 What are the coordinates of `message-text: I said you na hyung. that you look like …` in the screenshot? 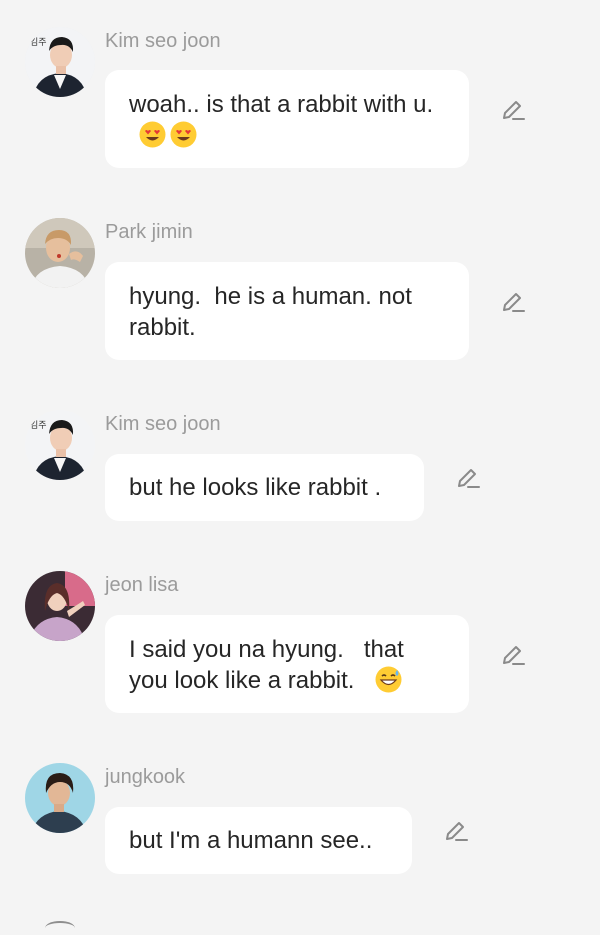 It's located at (270, 665).